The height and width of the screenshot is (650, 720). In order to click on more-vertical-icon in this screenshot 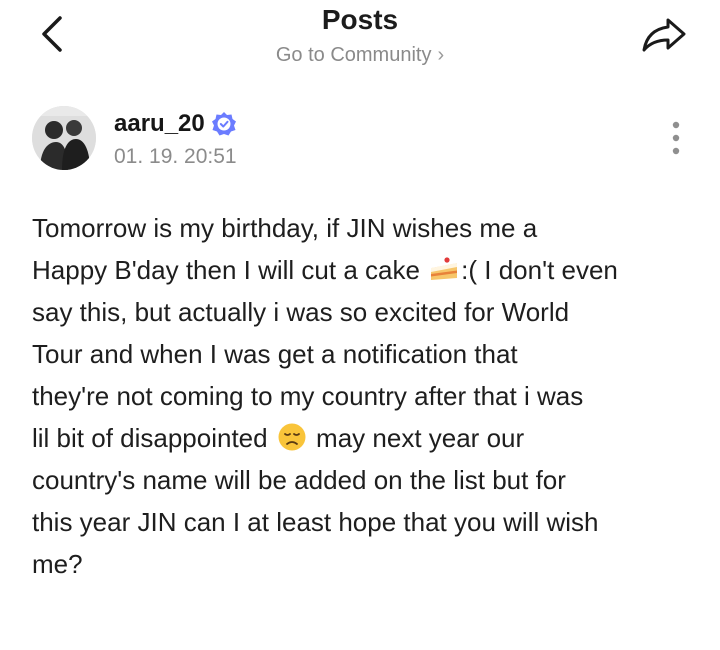, I will do `click(676, 138)`.